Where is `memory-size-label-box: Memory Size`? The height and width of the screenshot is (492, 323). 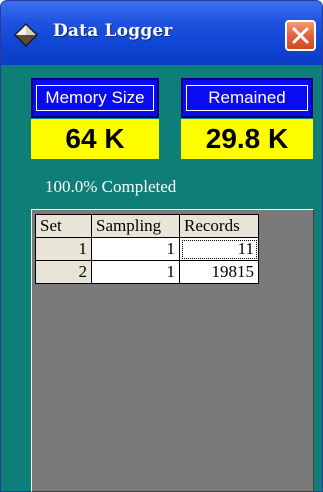
memory-size-label-box: Memory Size is located at coordinates (95, 98).